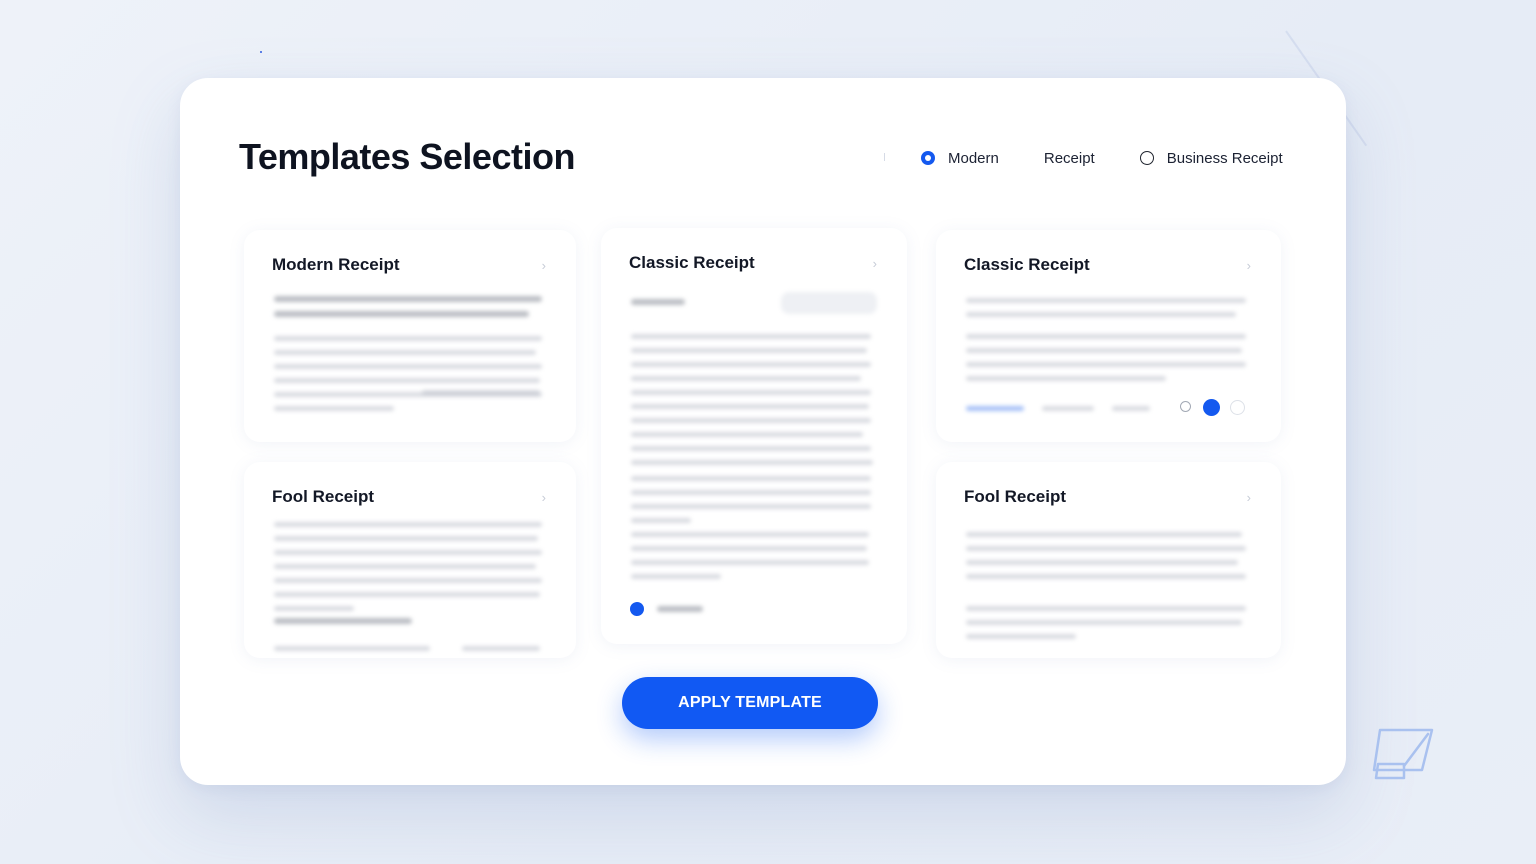 This screenshot has height=864, width=1536. I want to click on divider, so click(884, 157).